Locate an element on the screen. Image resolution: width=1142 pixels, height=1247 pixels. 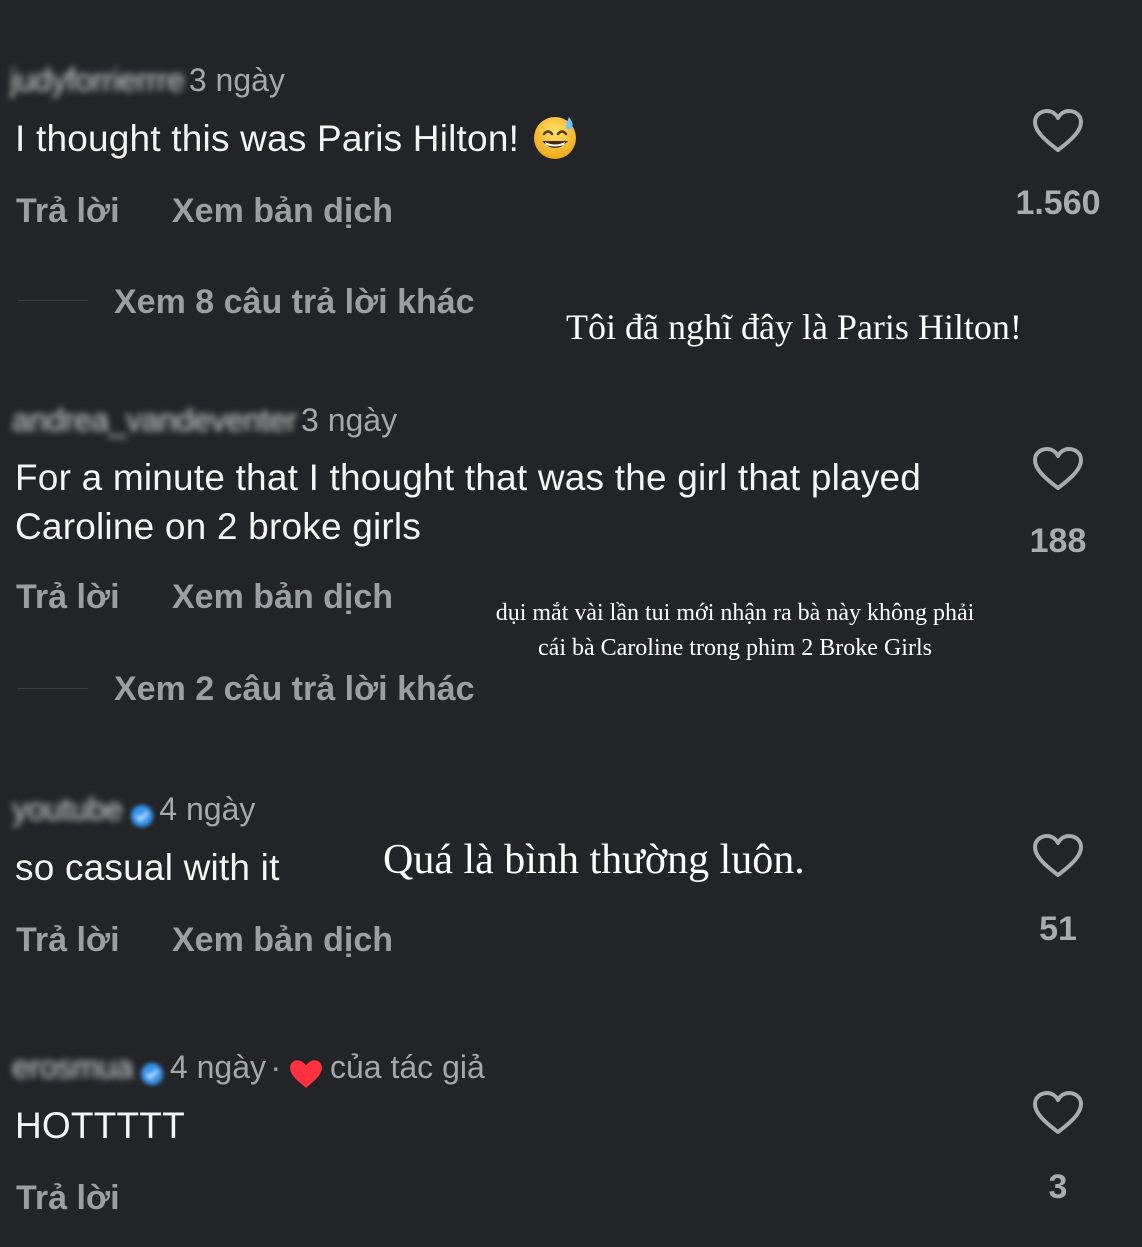
like-count: 51 is located at coordinates (1058, 929).